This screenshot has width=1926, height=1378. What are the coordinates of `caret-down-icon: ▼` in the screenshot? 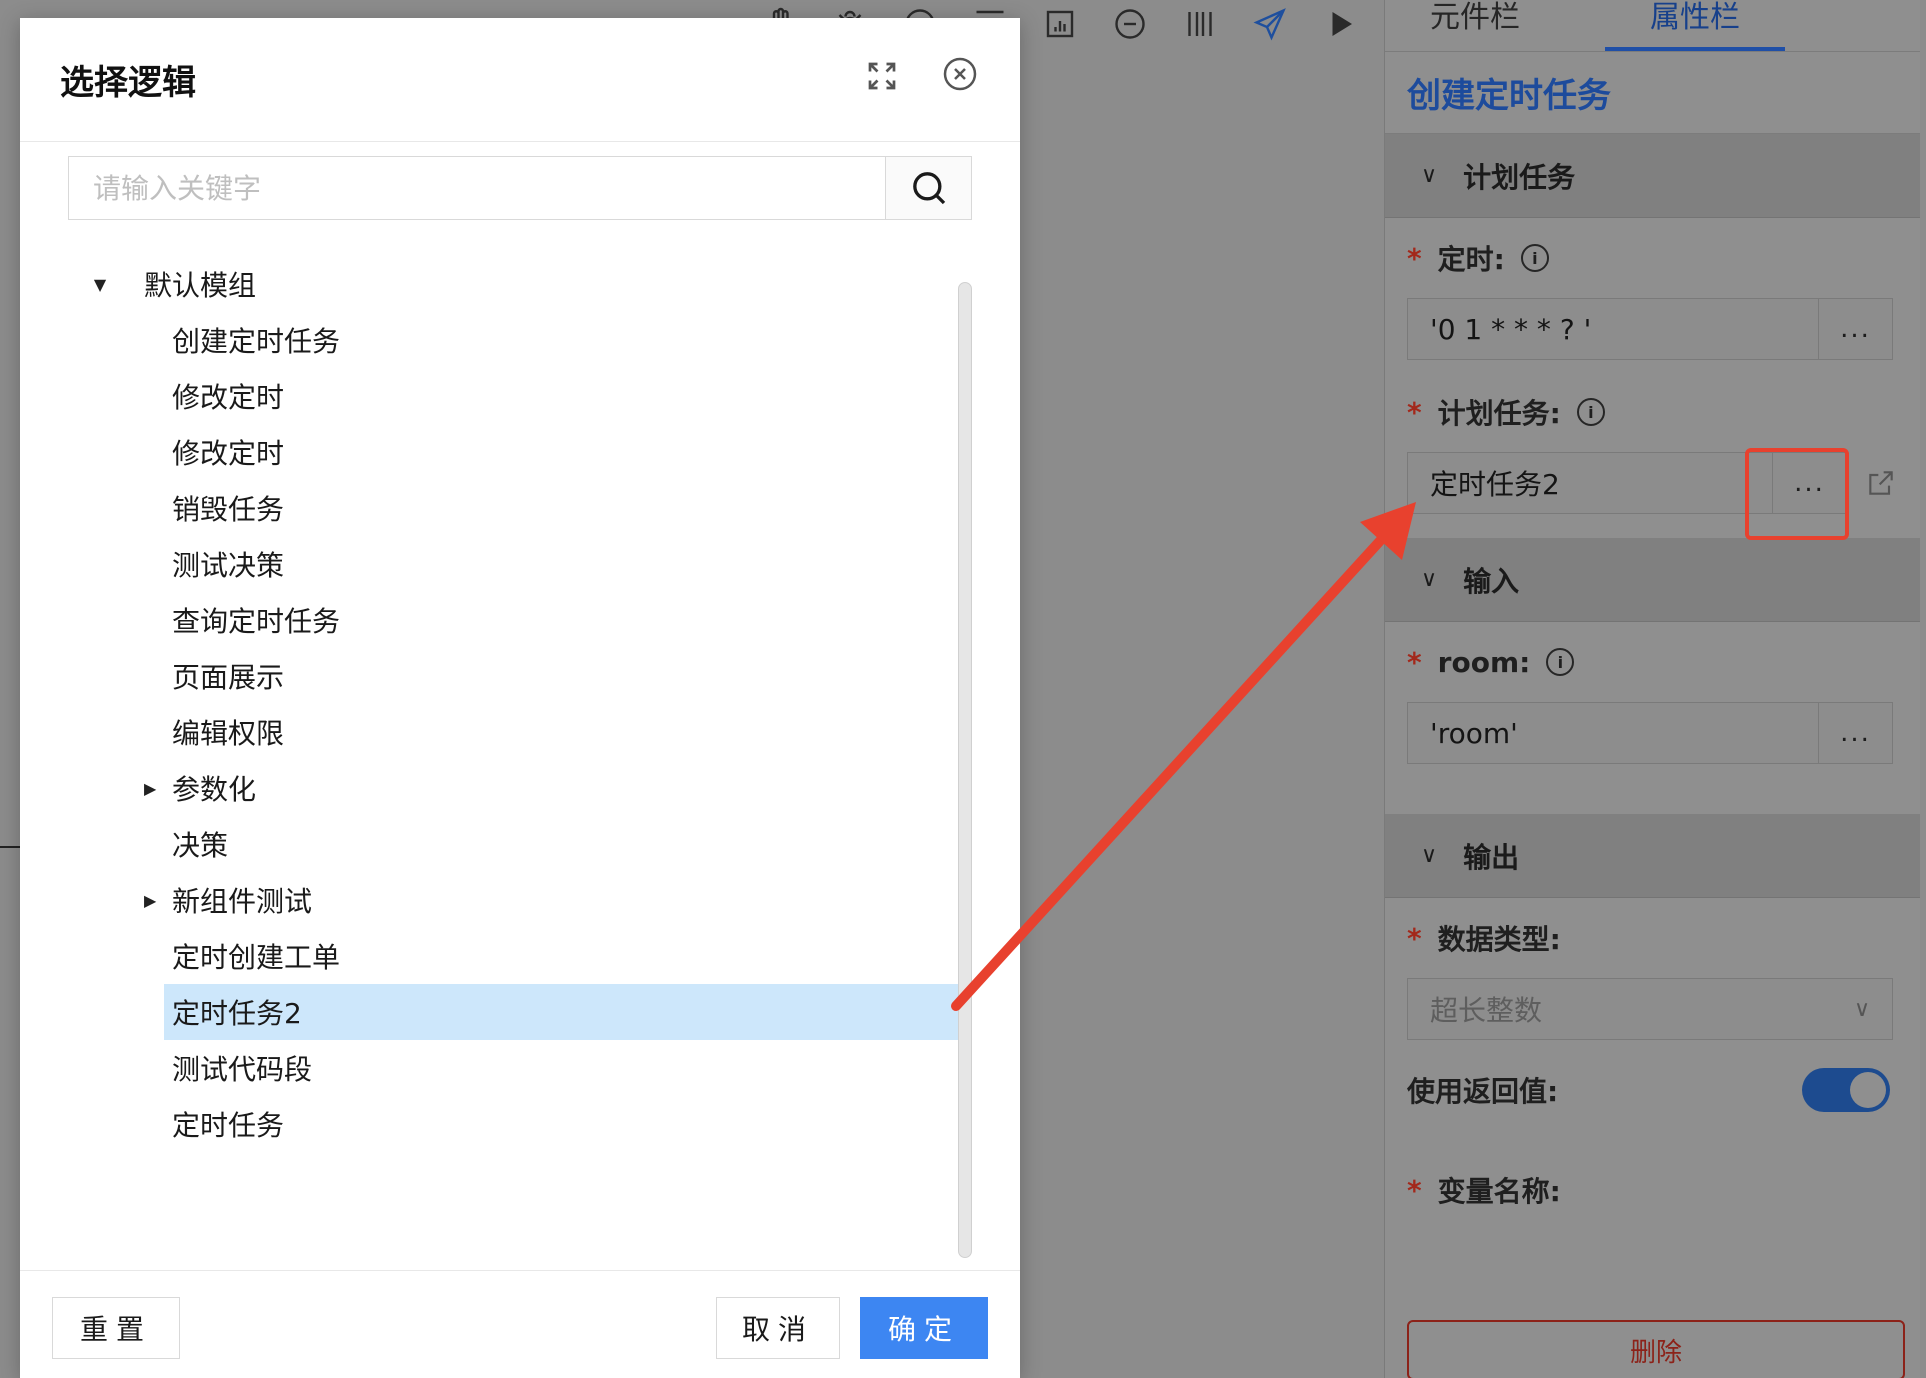 It's located at (100, 284).